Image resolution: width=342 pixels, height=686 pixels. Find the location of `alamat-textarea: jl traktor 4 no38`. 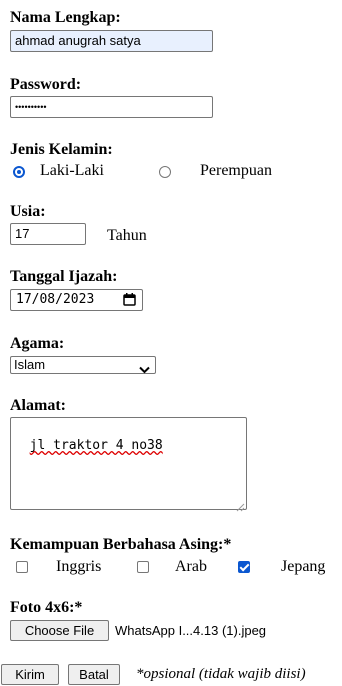

alamat-textarea: jl traktor 4 no38 is located at coordinates (128, 463).